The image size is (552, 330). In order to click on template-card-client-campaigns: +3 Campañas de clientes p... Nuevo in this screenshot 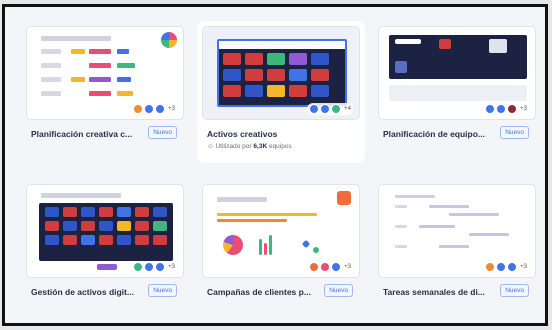, I will do `click(281, 250)`.